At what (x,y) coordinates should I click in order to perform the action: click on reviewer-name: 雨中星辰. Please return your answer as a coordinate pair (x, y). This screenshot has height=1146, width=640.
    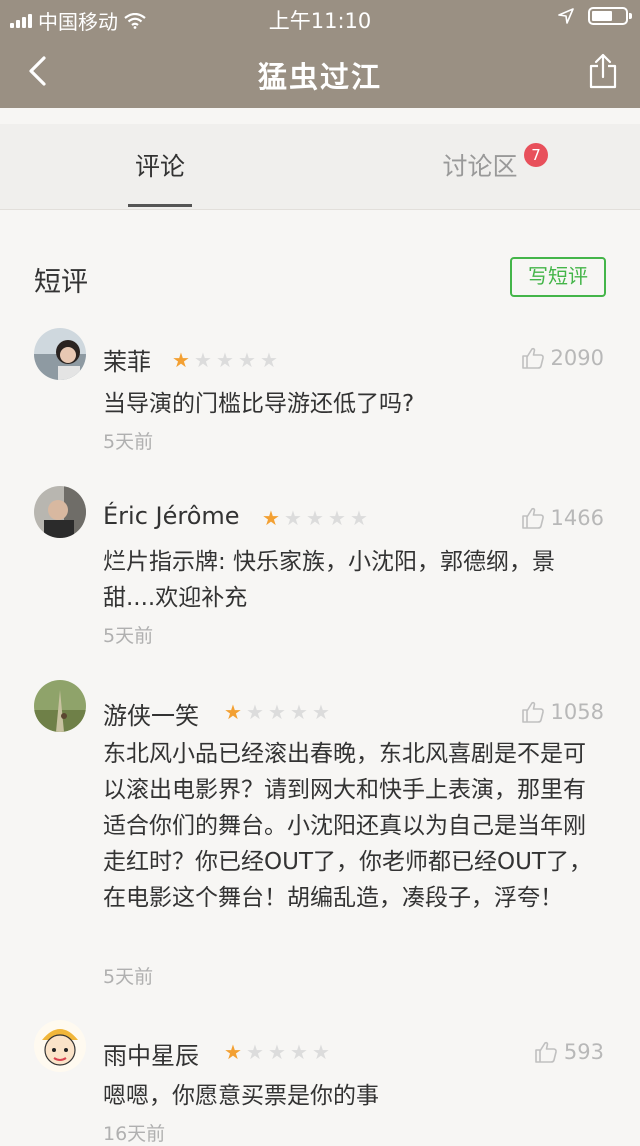
    Looking at the image, I should click on (151, 1053).